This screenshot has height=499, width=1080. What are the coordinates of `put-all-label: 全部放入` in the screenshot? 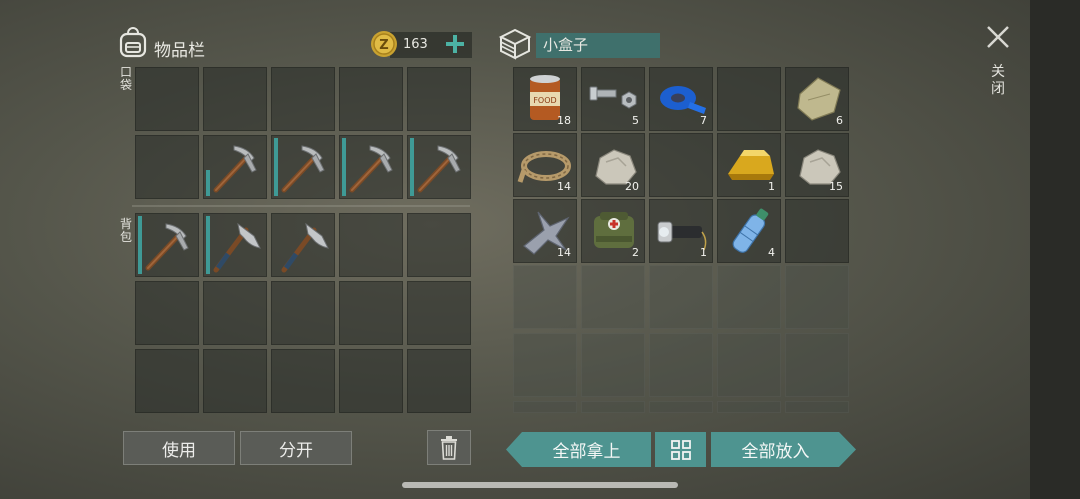 It's located at (775, 452).